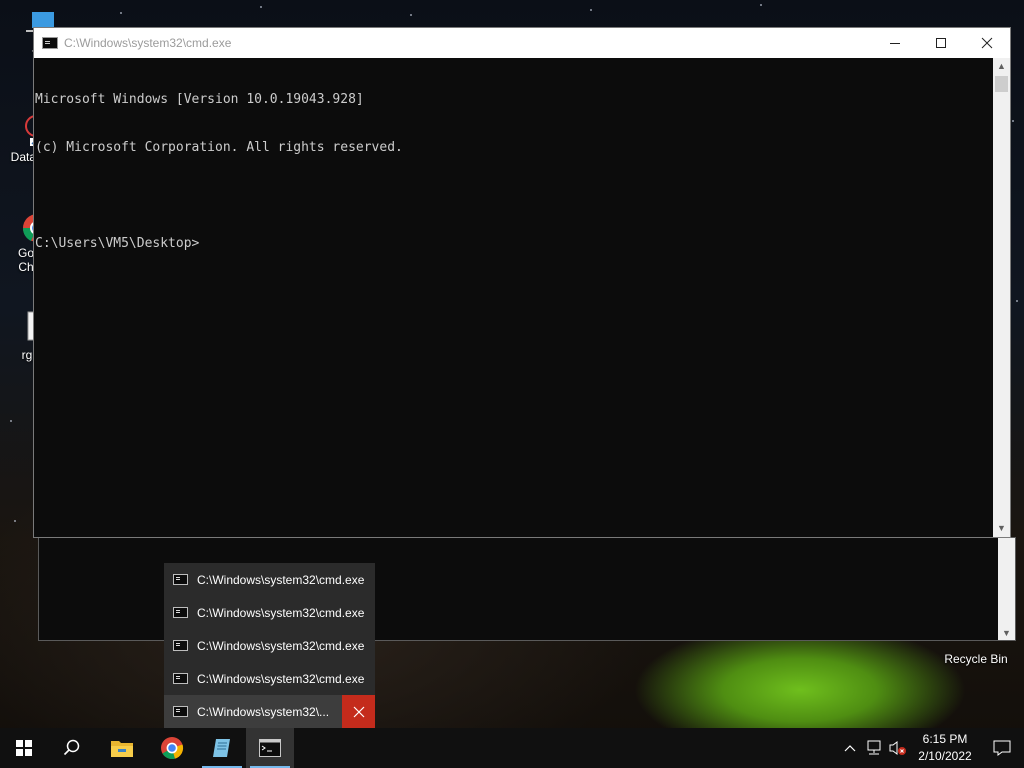 This screenshot has height=768, width=1024. I want to click on maximize-button, so click(941, 43).